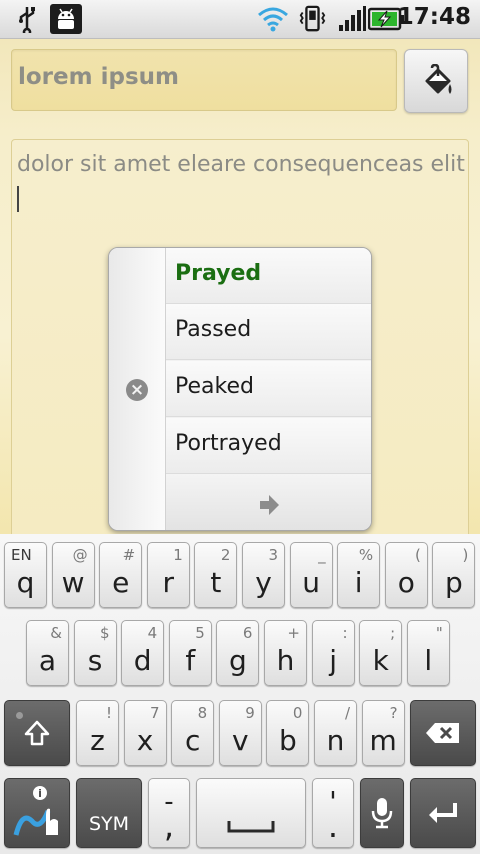 Image resolution: width=480 pixels, height=854 pixels. Describe the element at coordinates (240, 740) in the screenshot. I see `key-label: v` at that location.